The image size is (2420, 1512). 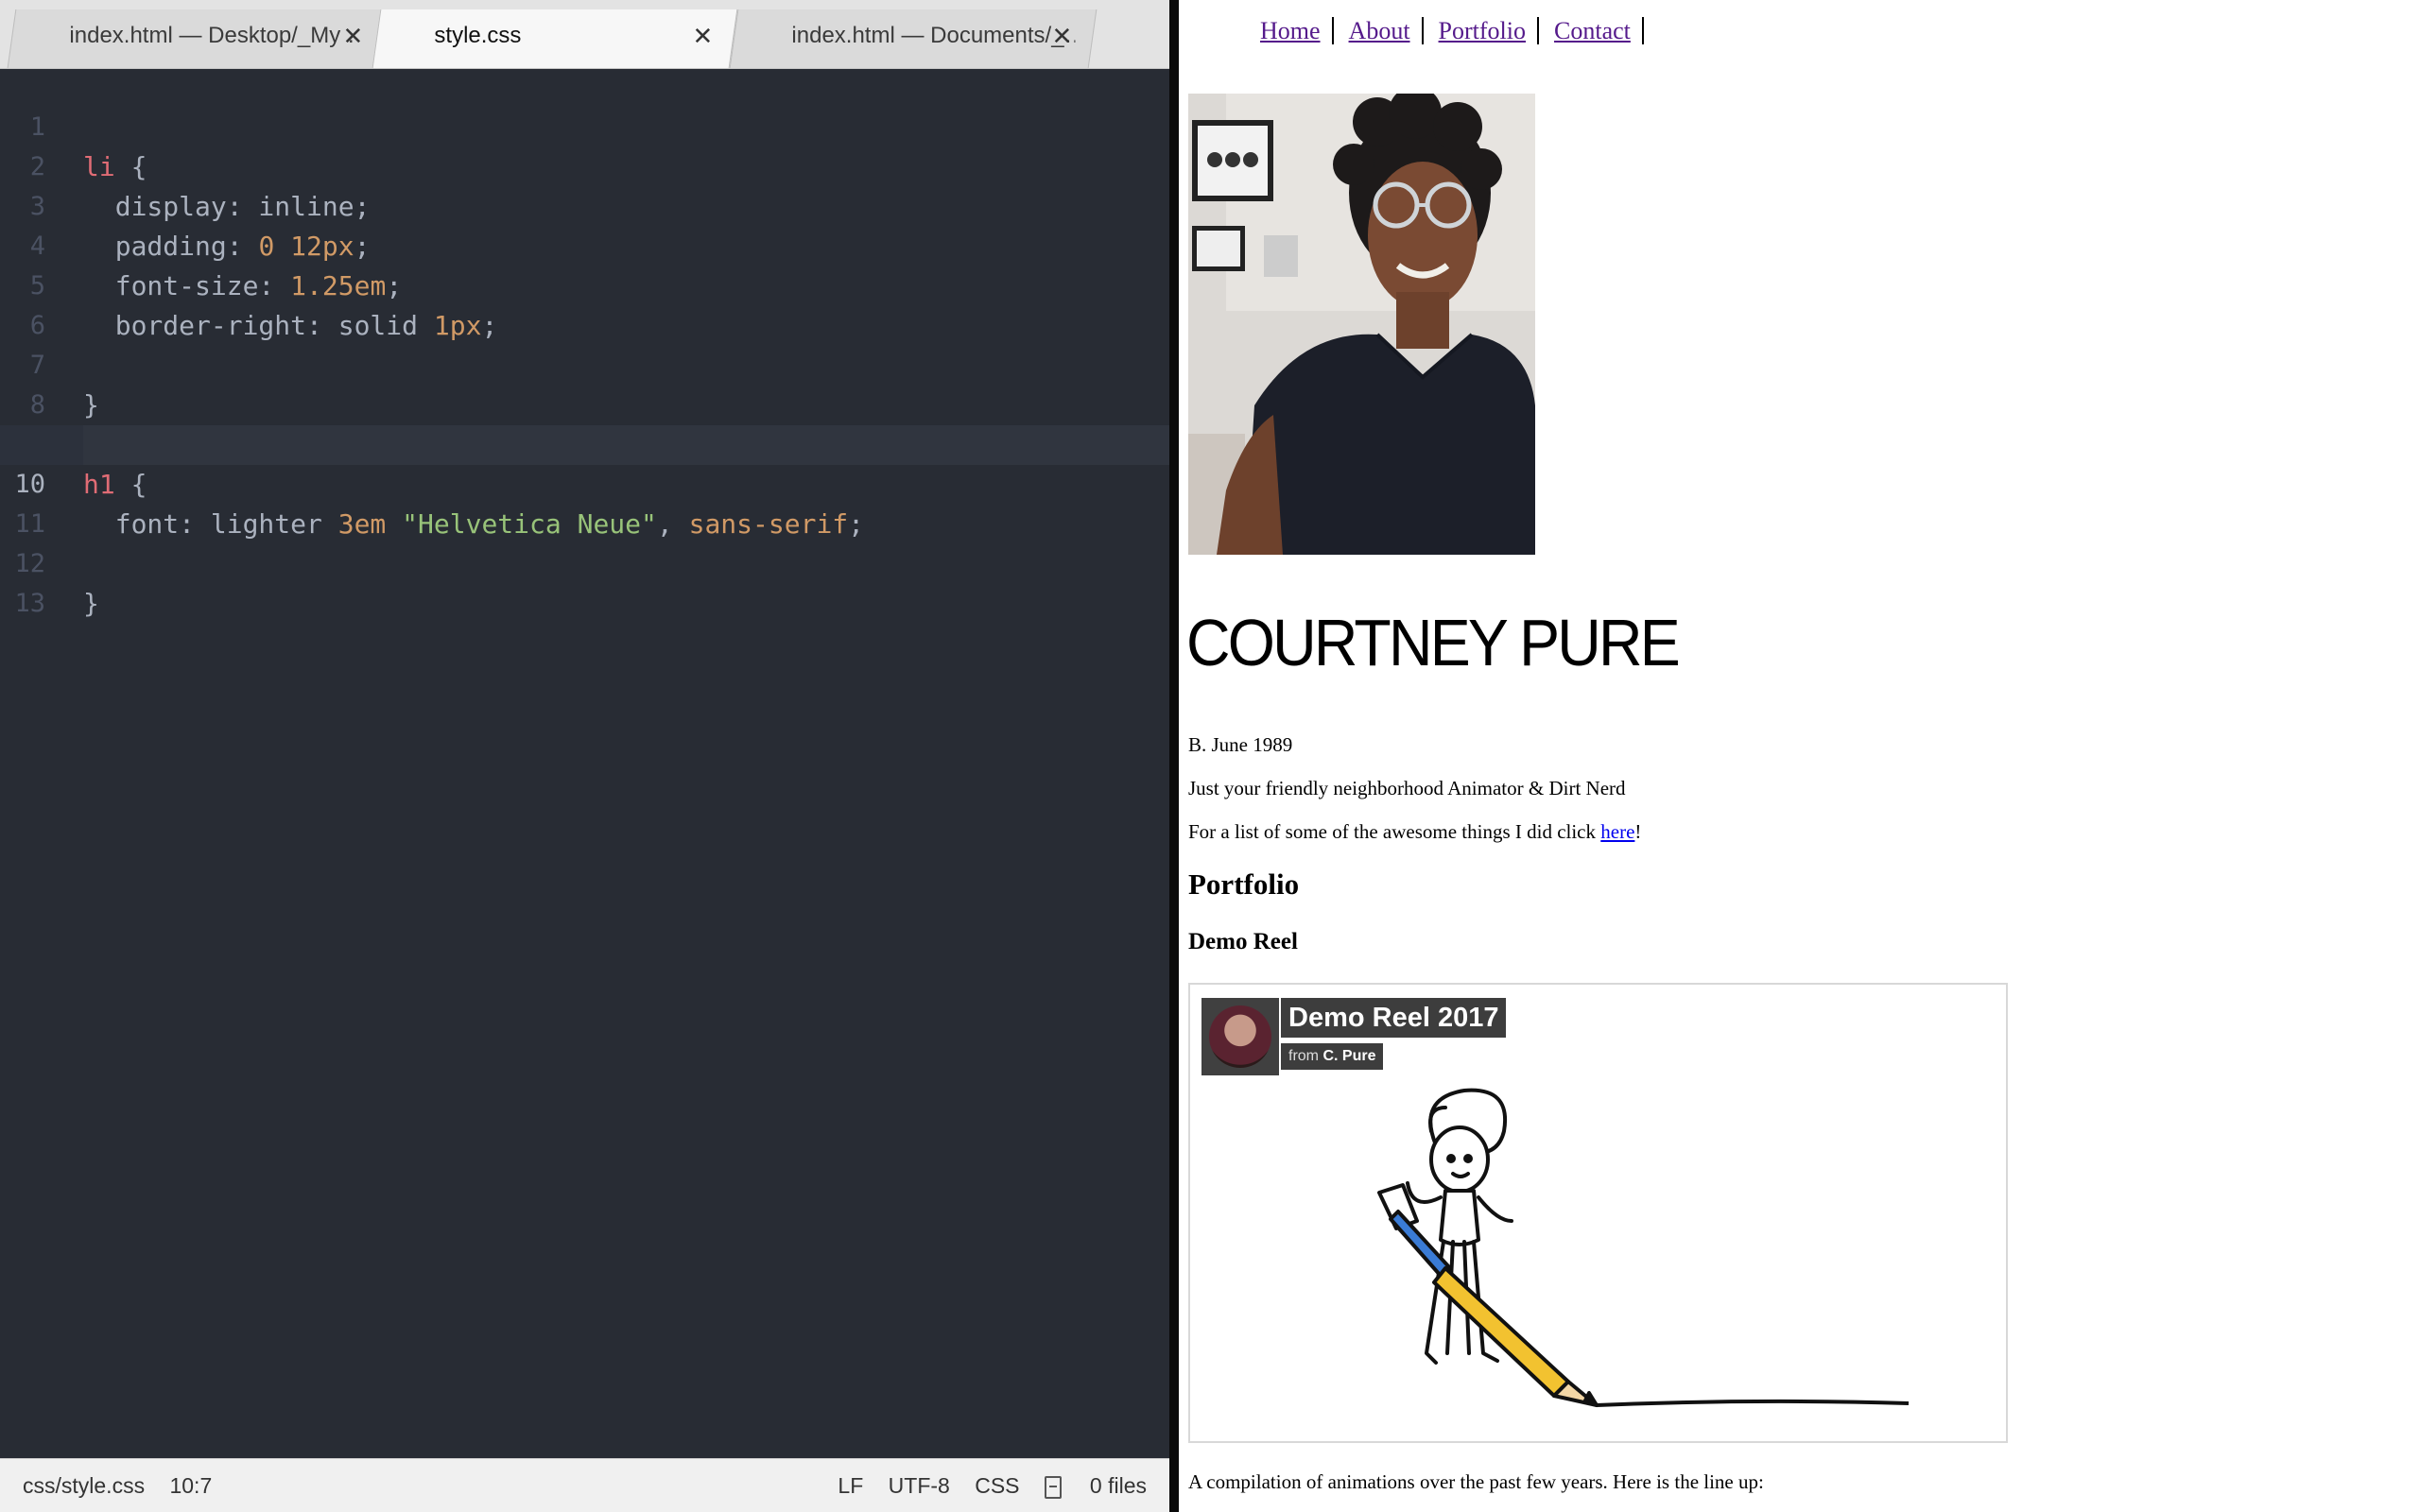 I want to click on nav-link-about: About, so click(x=1379, y=30).